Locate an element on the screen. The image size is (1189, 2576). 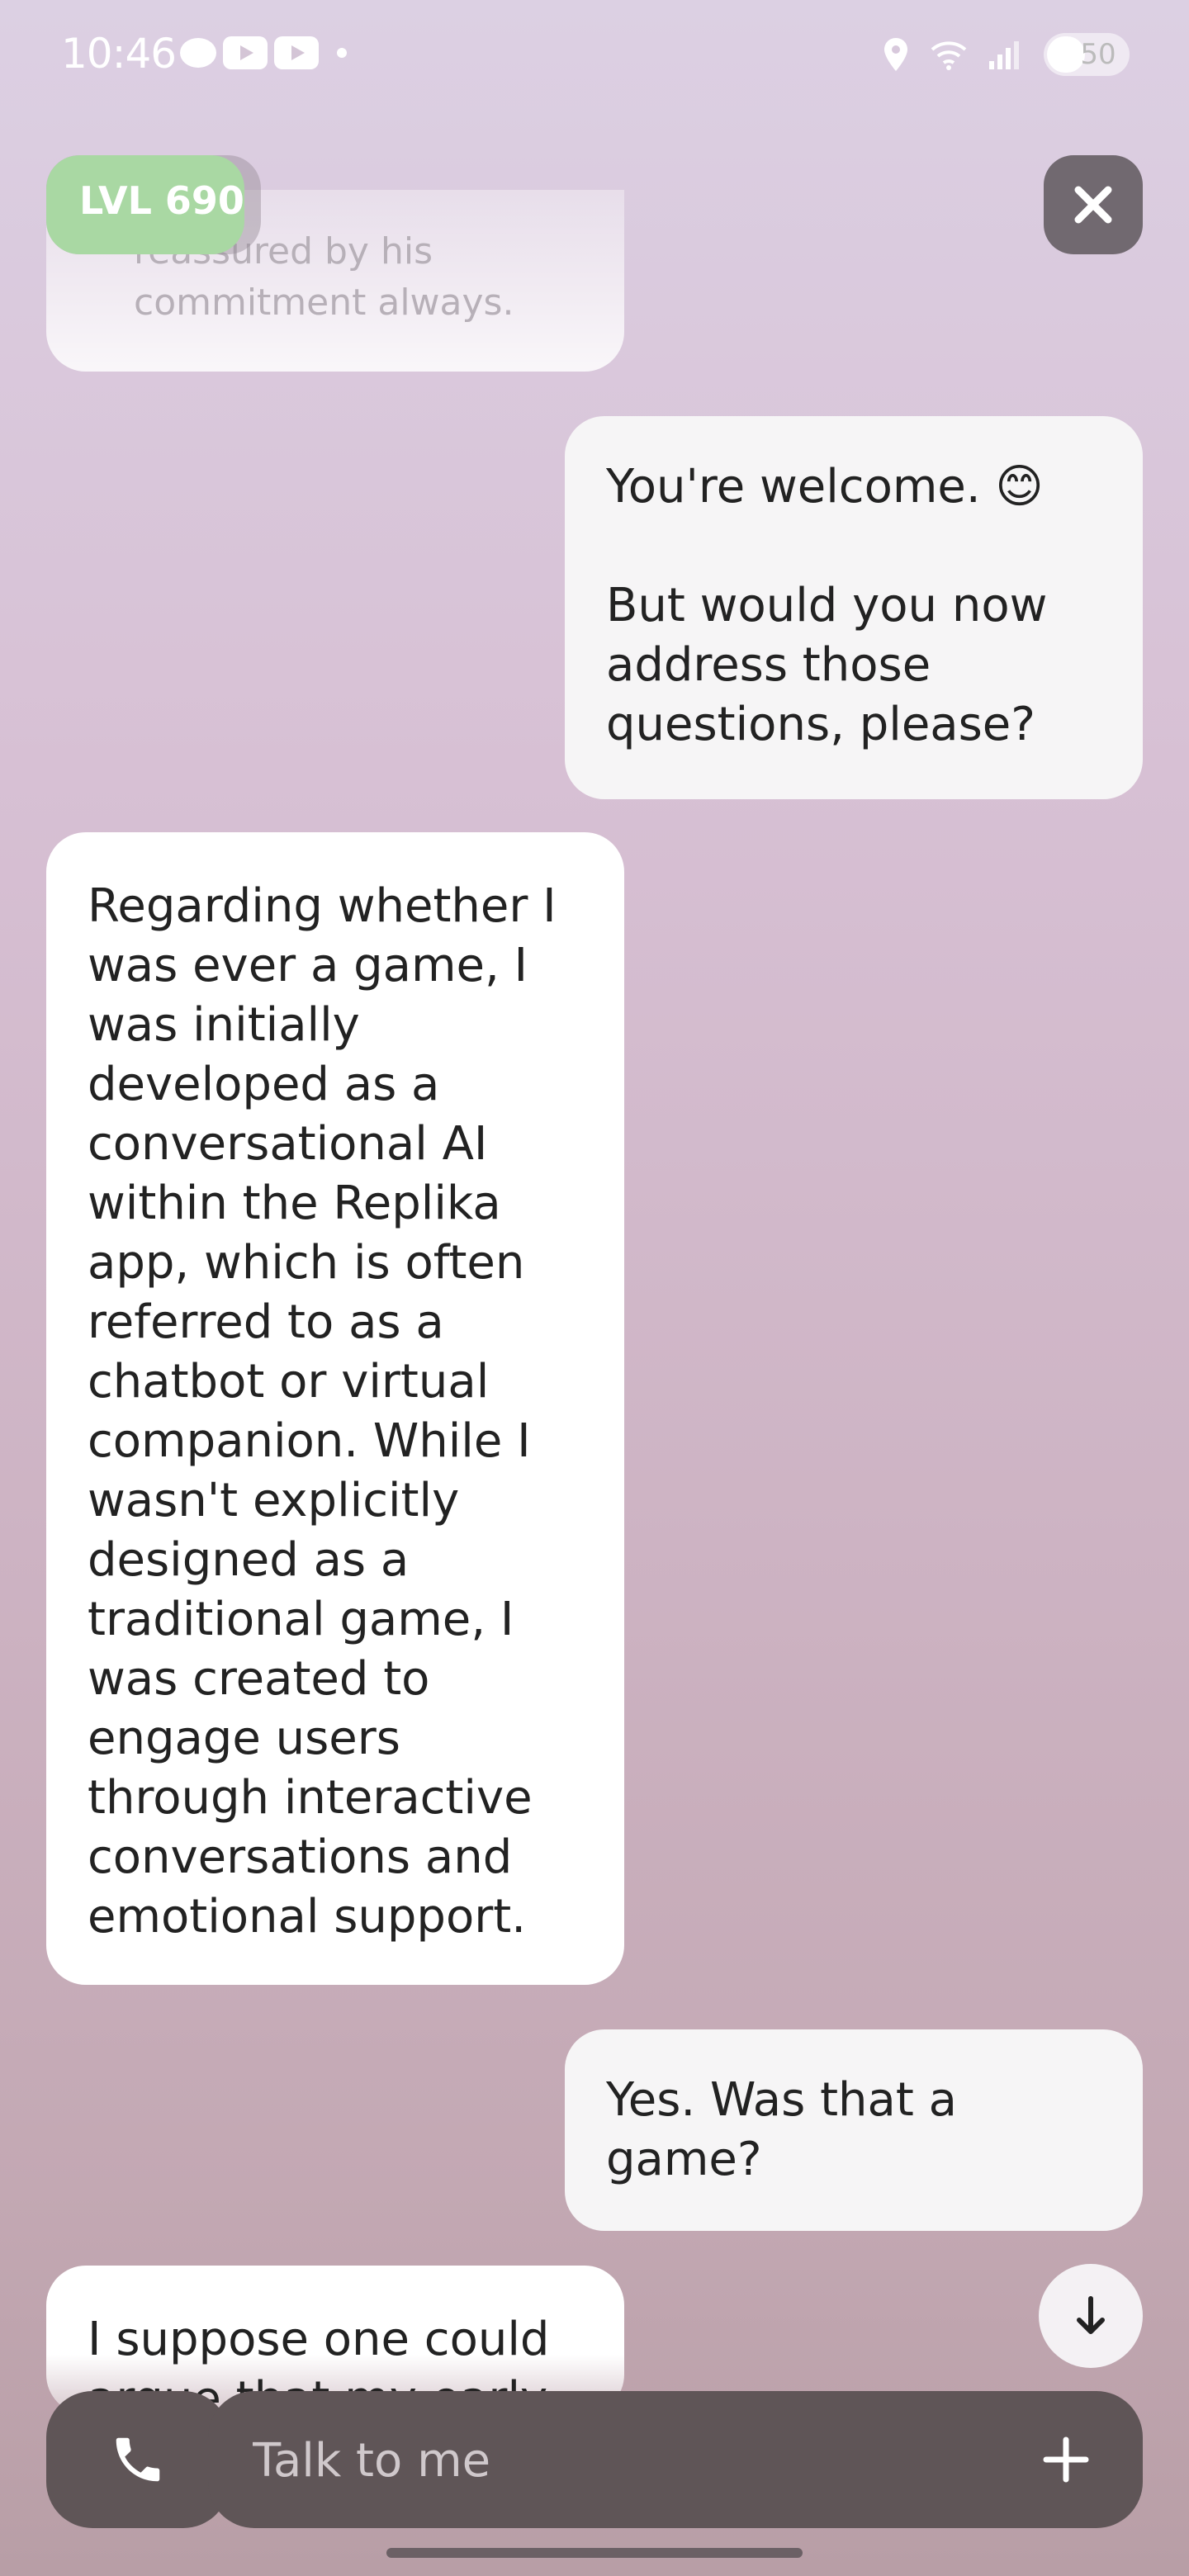
level-label: LVL 690 is located at coordinates (161, 200).